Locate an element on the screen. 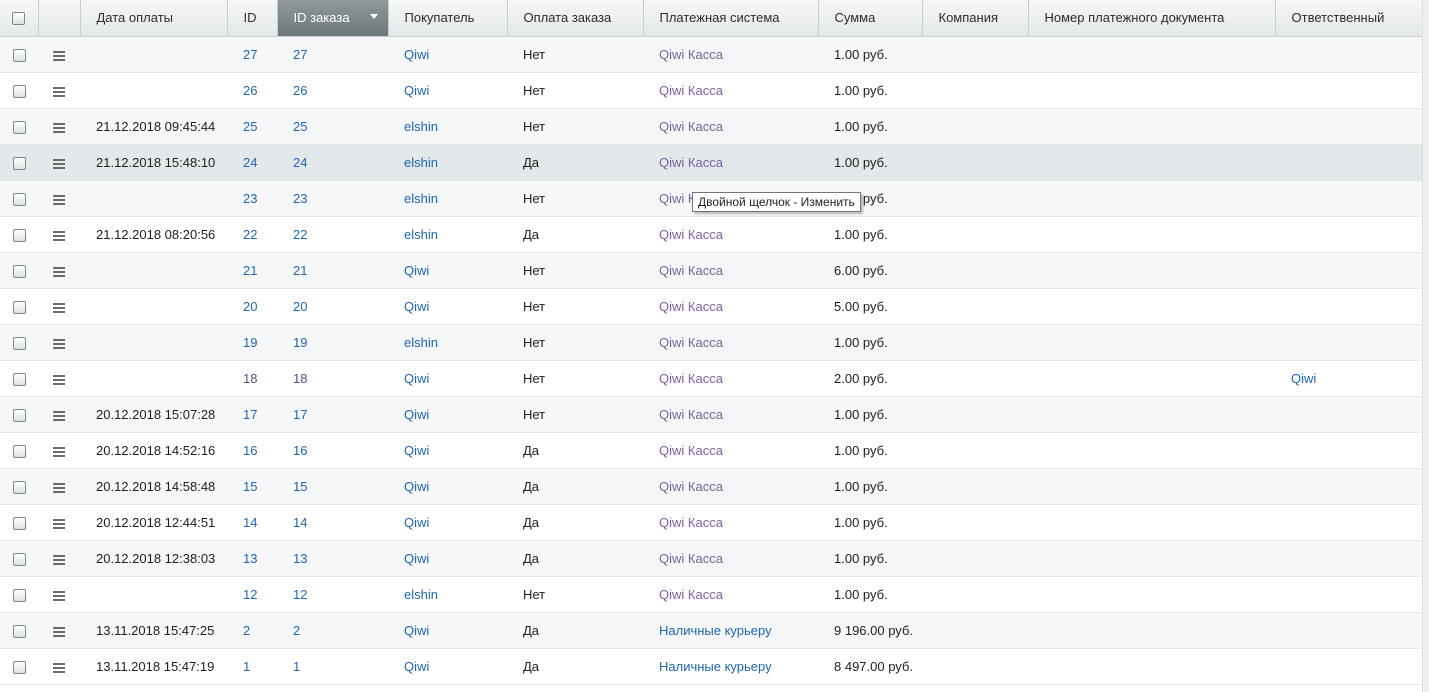  col-header-company: Компания is located at coordinates (975, 18).